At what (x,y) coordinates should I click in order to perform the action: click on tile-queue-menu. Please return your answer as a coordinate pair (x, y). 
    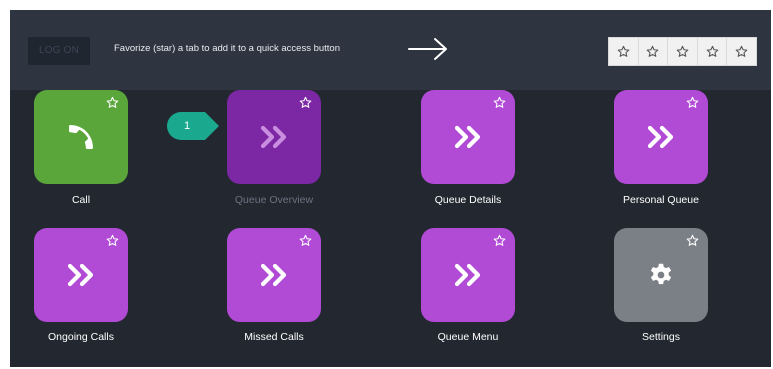
    Looking at the image, I should click on (468, 275).